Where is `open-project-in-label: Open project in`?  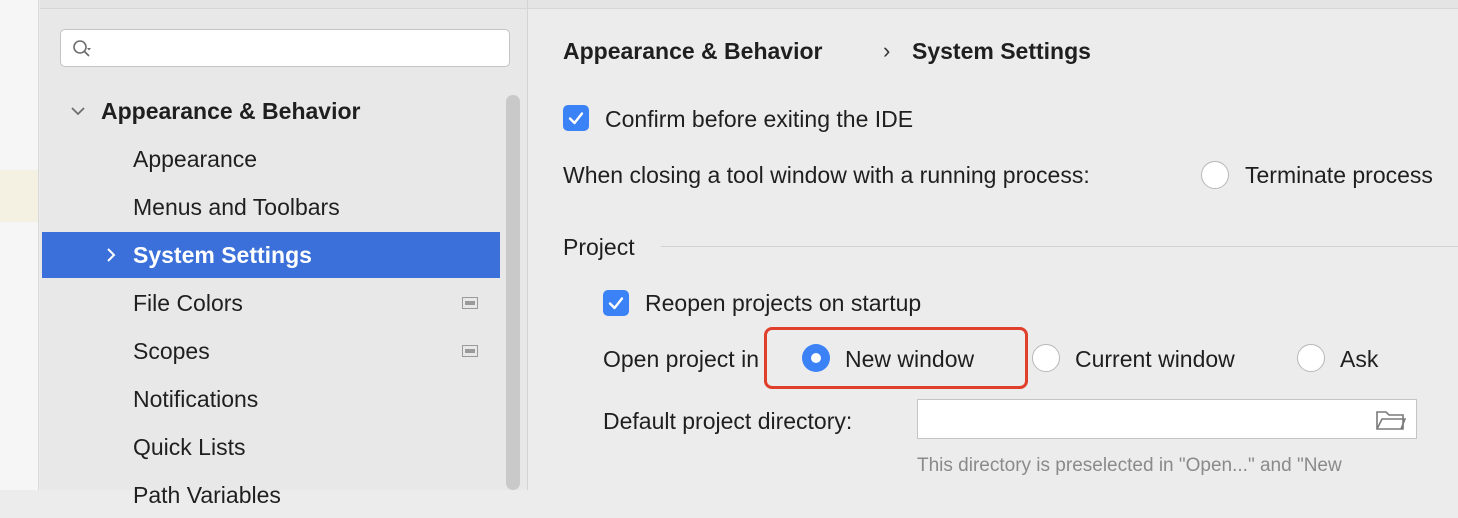 open-project-in-label: Open project in is located at coordinates (681, 359).